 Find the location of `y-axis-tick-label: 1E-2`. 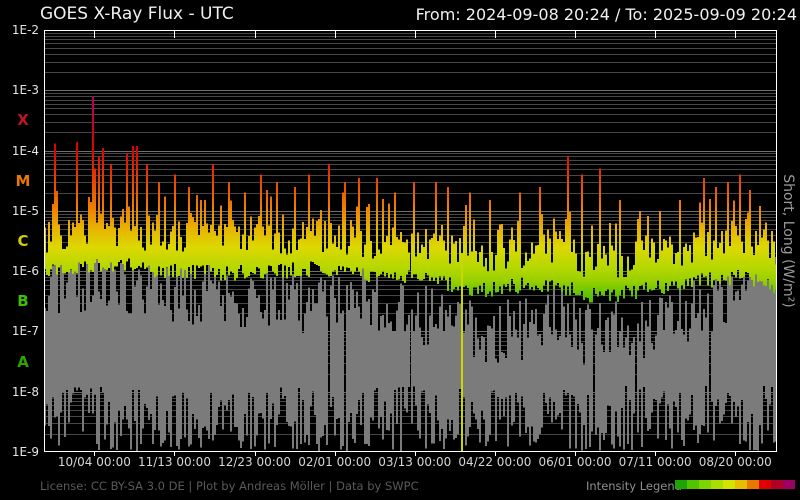

y-axis-tick-label: 1E-2 is located at coordinates (25, 30).